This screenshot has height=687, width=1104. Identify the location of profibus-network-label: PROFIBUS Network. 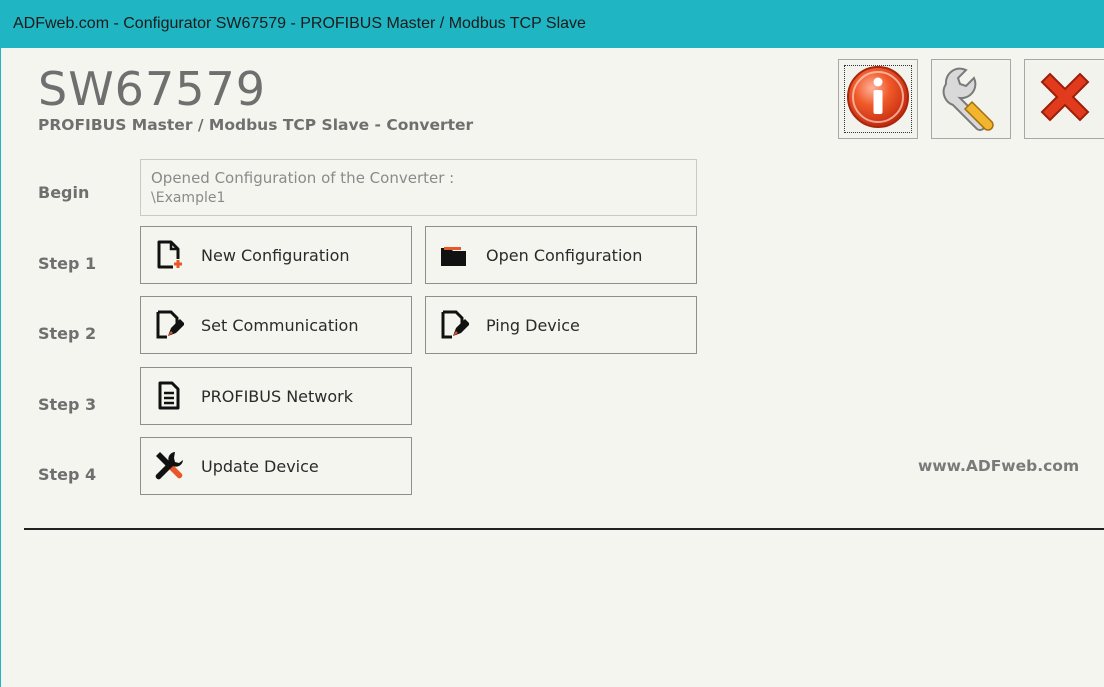
(277, 396).